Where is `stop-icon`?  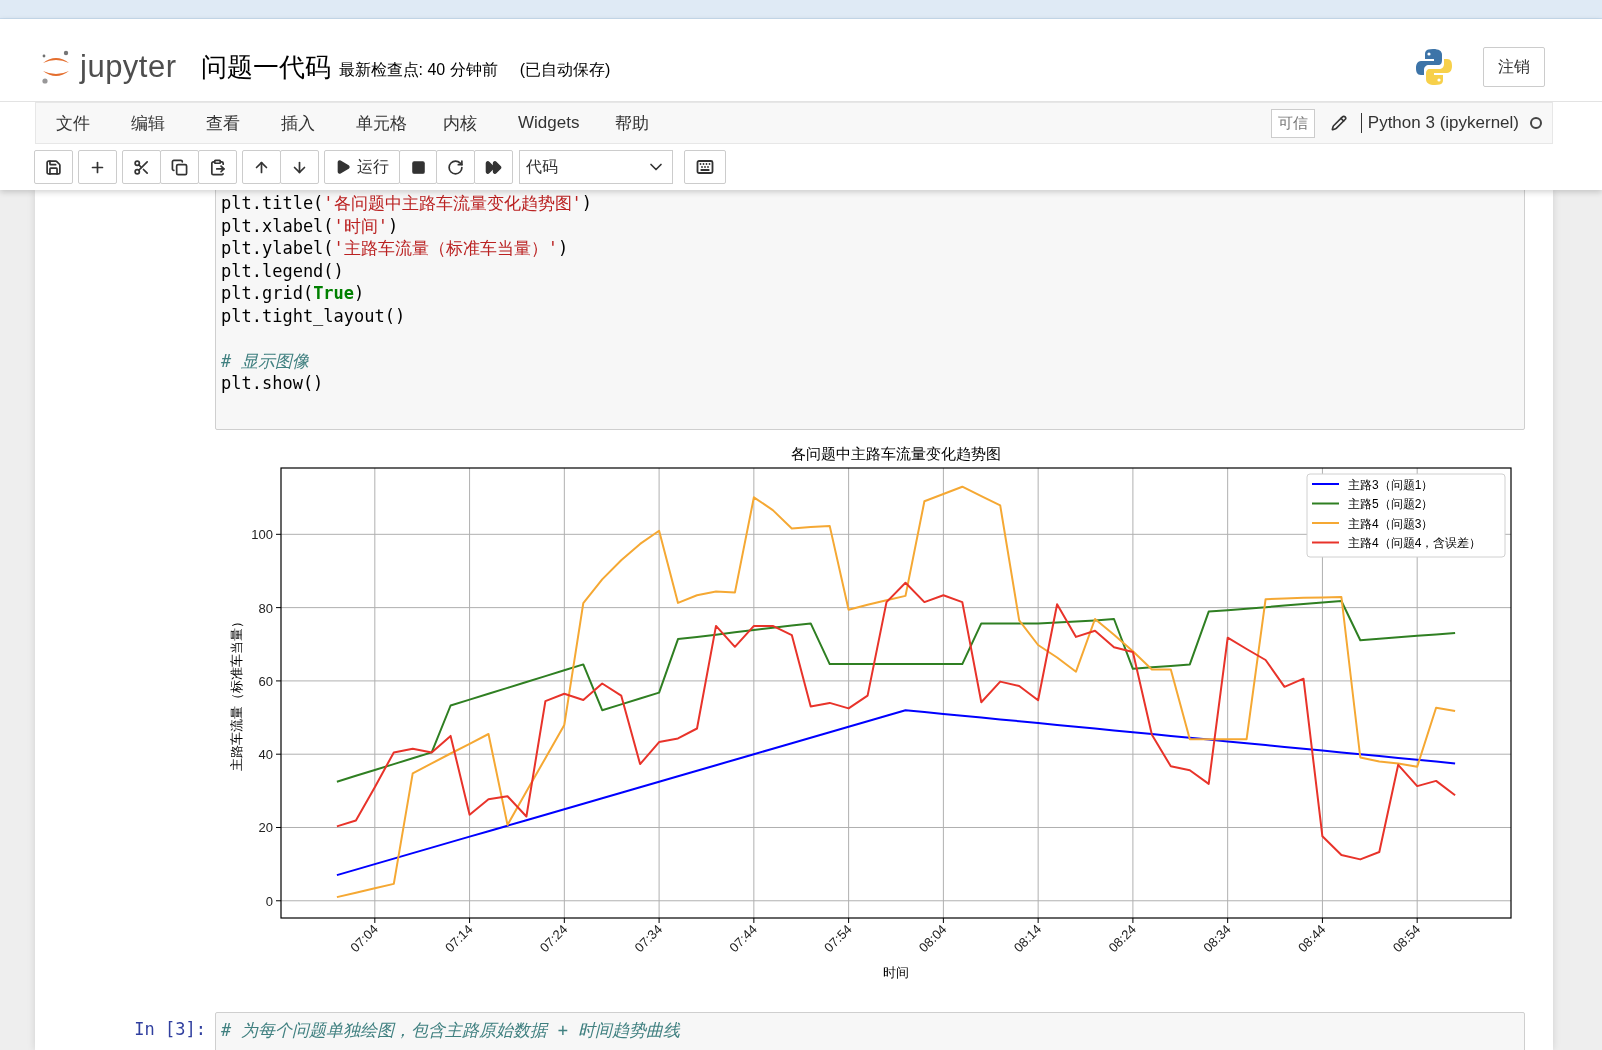
stop-icon is located at coordinates (418, 167).